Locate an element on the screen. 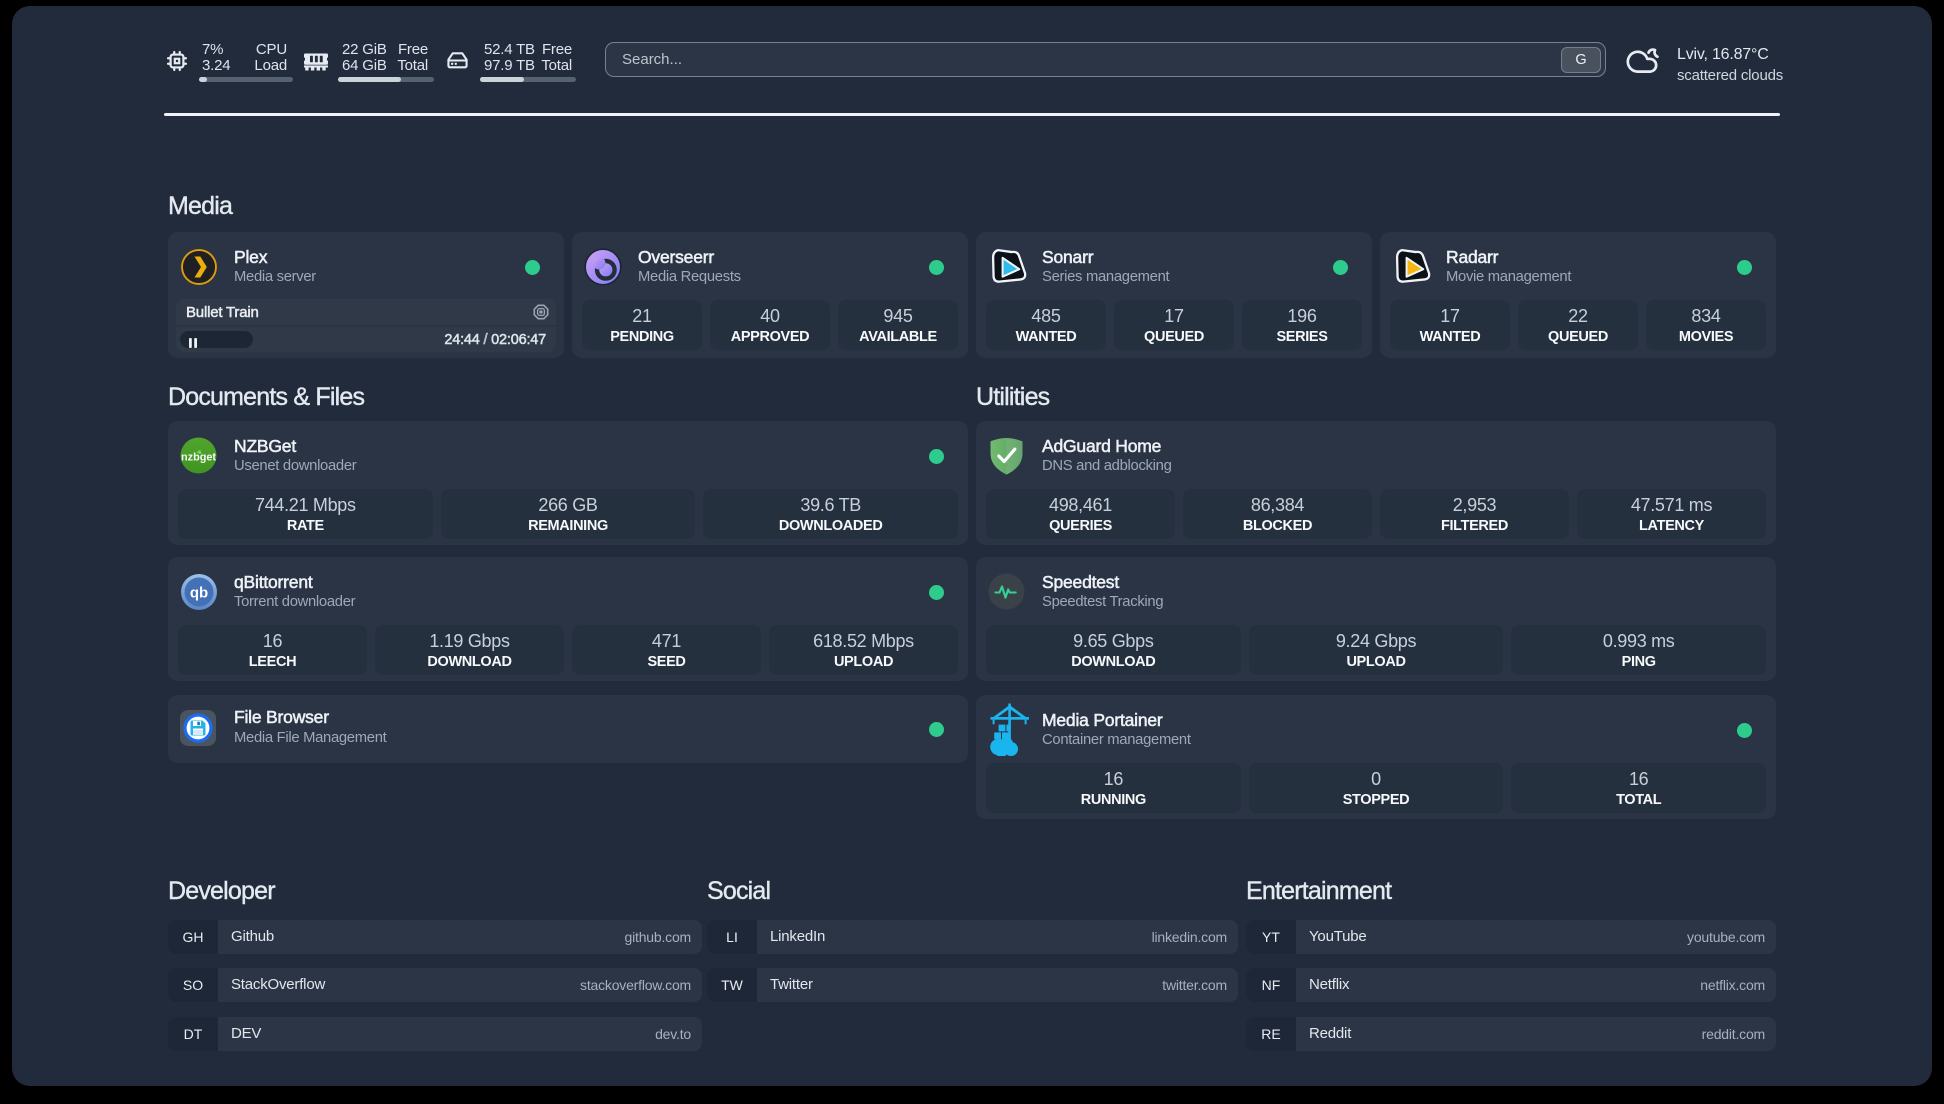  svg-text: nzbget is located at coordinates (198, 458).